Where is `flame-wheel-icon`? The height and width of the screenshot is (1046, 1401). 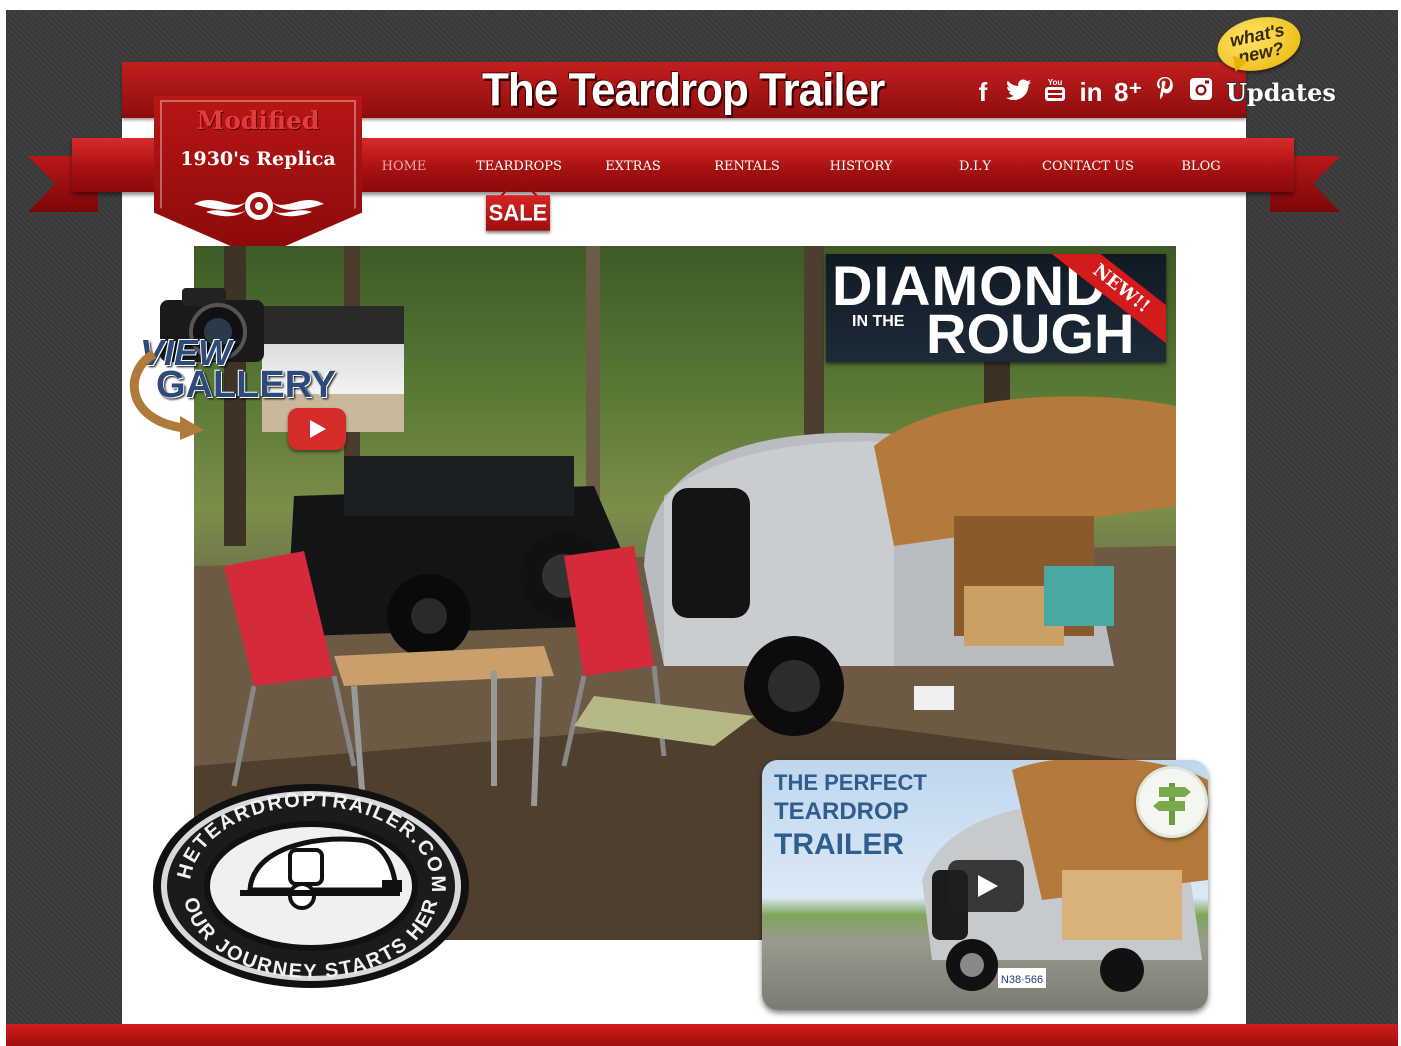 flame-wheel-icon is located at coordinates (259, 206).